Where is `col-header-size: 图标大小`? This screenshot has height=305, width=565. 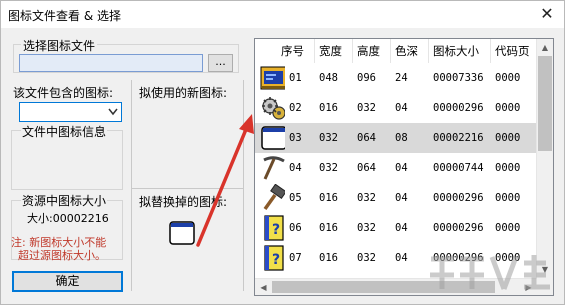 col-header-size: 图标大小 is located at coordinates (460, 51).